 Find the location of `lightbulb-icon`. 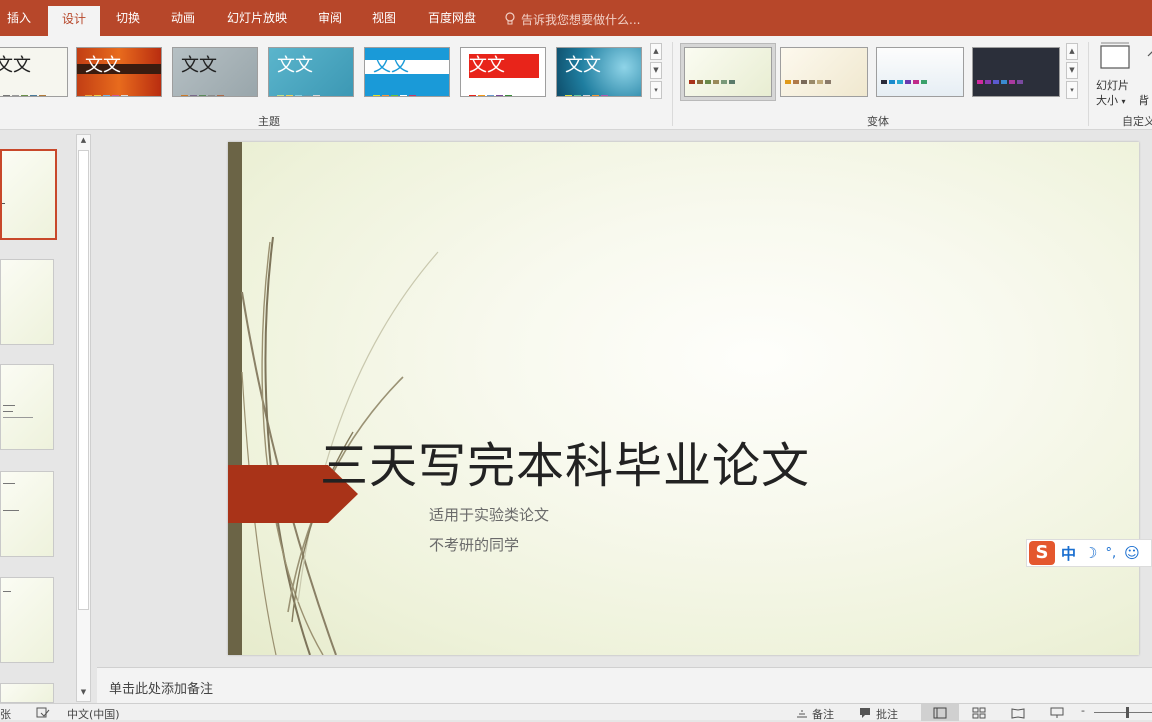

lightbulb-icon is located at coordinates (510, 18).